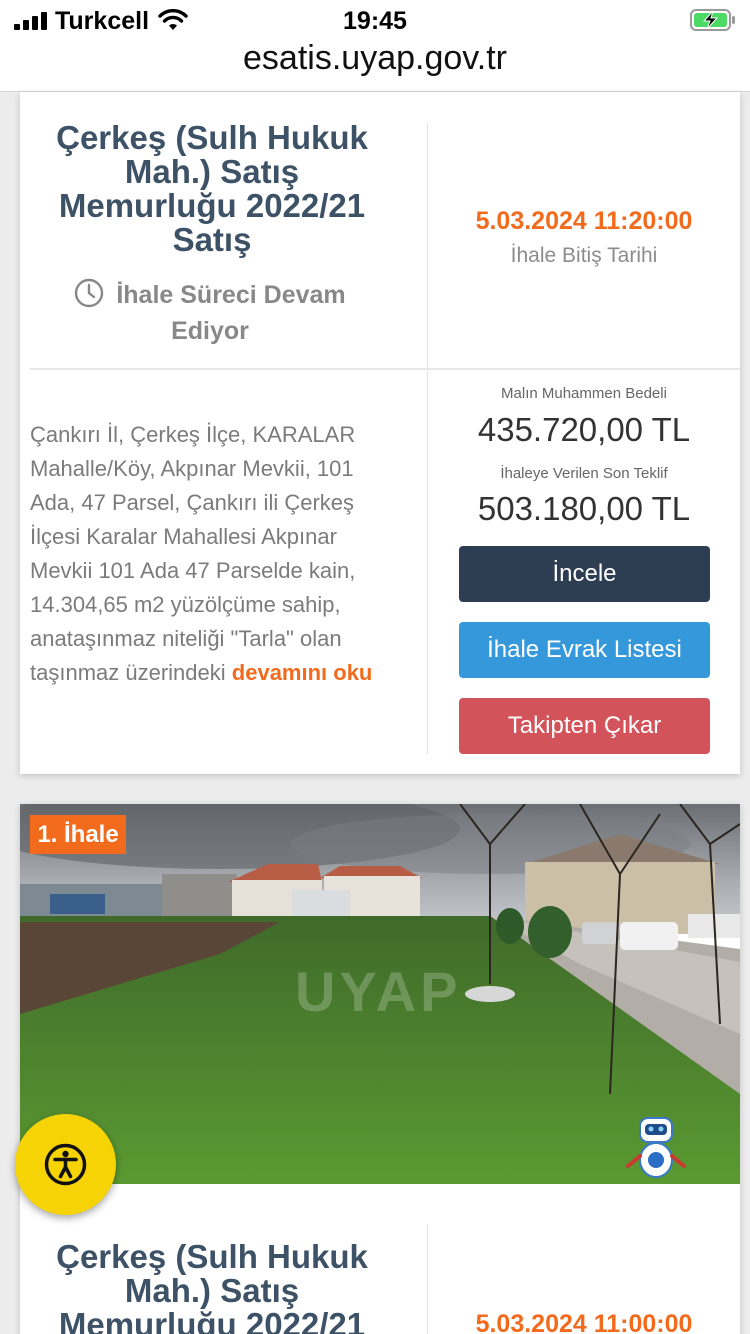 This screenshot has height=1334, width=750. Describe the element at coordinates (584, 429) in the screenshot. I see `estimated-value: 435.720,00 TL` at that location.